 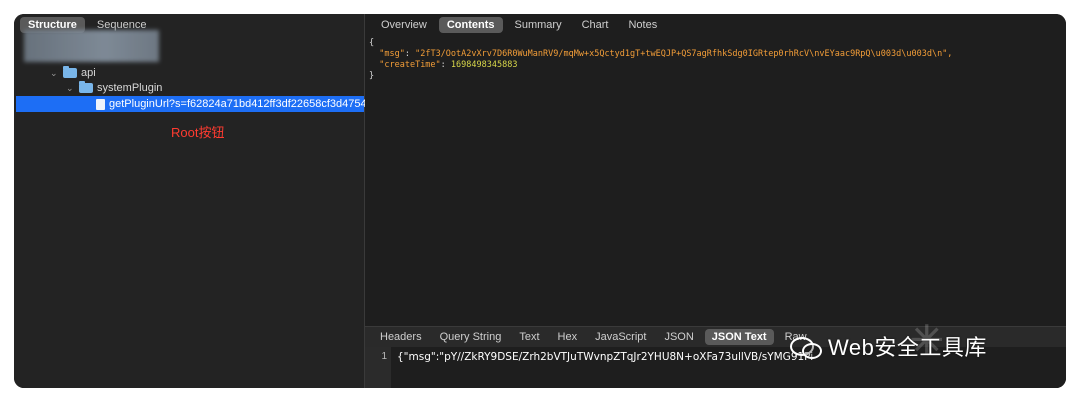 What do you see at coordinates (372, 43) in the screenshot?
I see `json-open-brace: {` at bounding box center [372, 43].